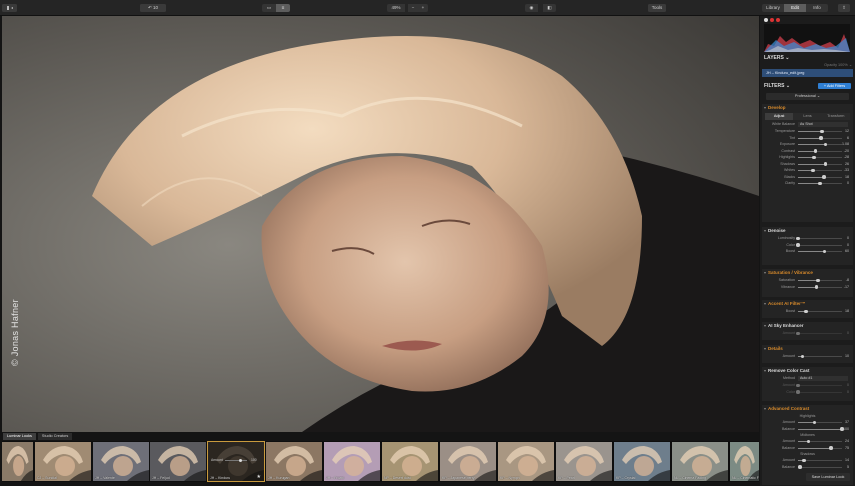  What do you see at coordinates (807, 231) in the screenshot?
I see `denoise-title: Denoise` at bounding box center [807, 231].